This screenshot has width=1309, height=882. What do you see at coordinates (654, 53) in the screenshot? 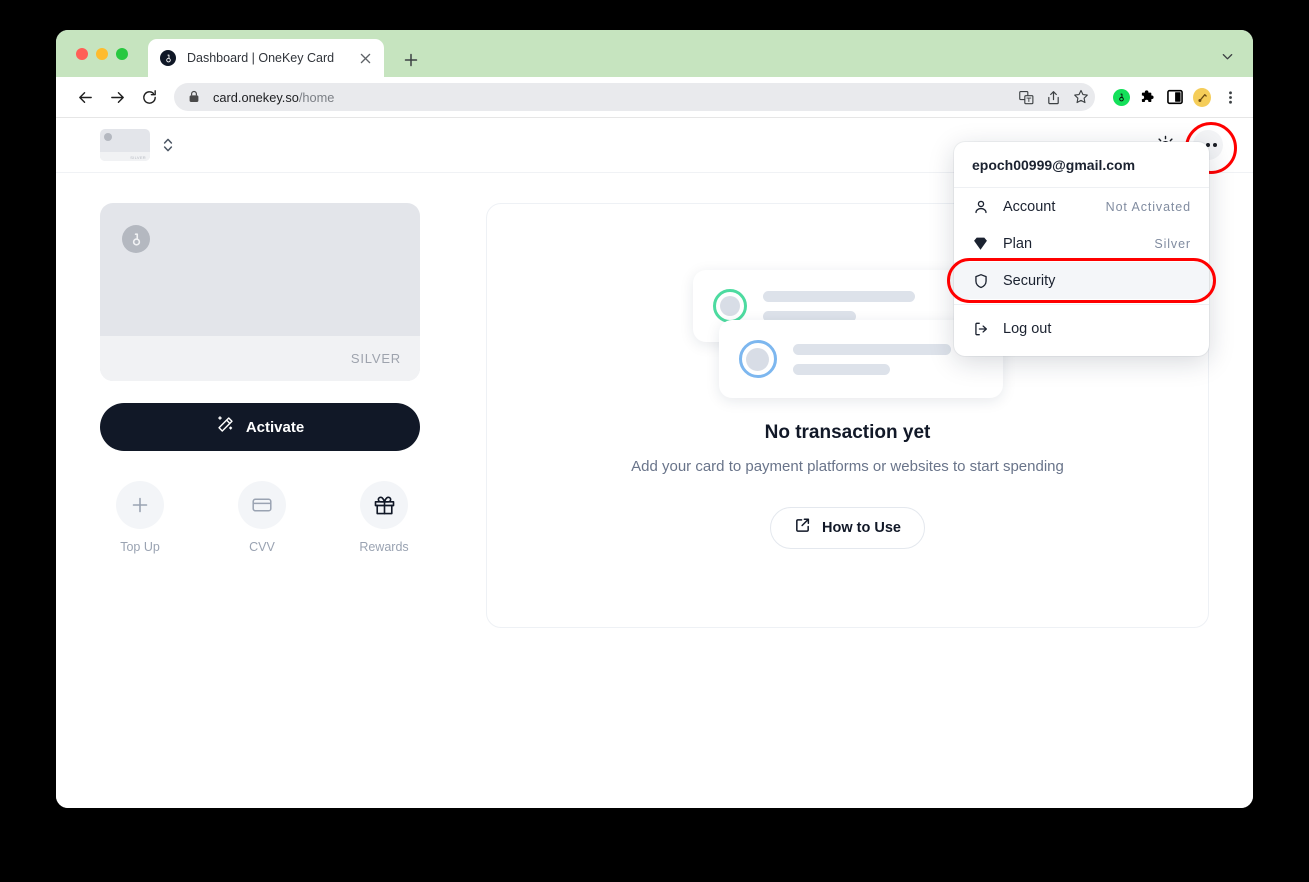
I see `browser-tab-strip: Dashboard | OneKey Card` at bounding box center [654, 53].